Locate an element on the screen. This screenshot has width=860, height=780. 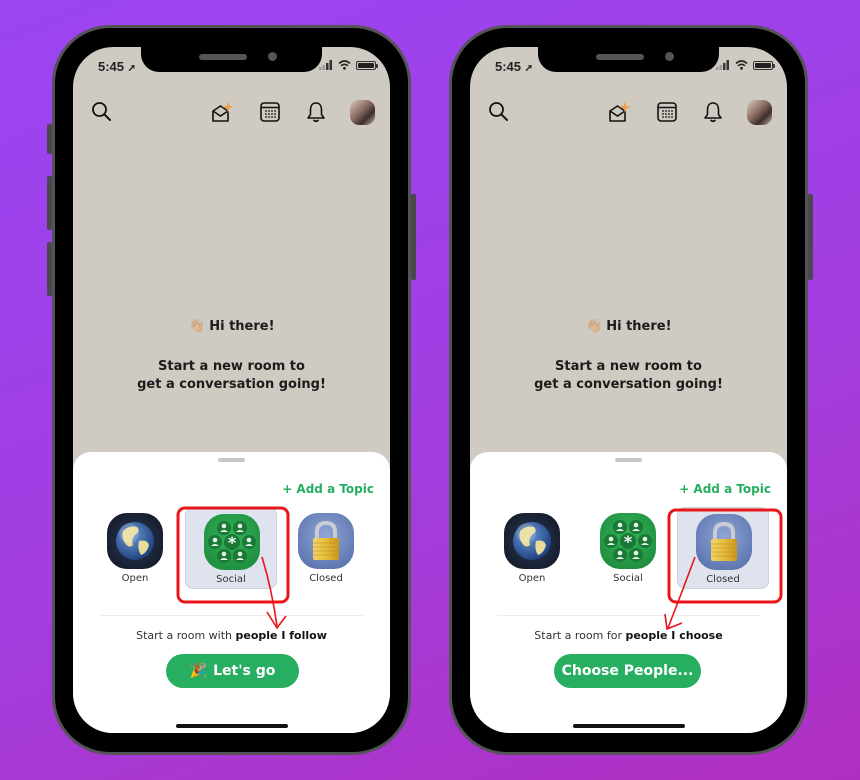
room-type-description: Start a room for people I choose is located at coordinates (628, 635).